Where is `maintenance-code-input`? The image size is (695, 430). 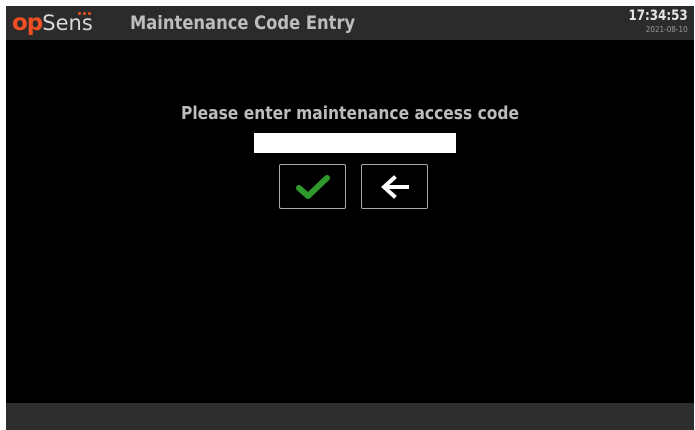
maintenance-code-input is located at coordinates (355, 143).